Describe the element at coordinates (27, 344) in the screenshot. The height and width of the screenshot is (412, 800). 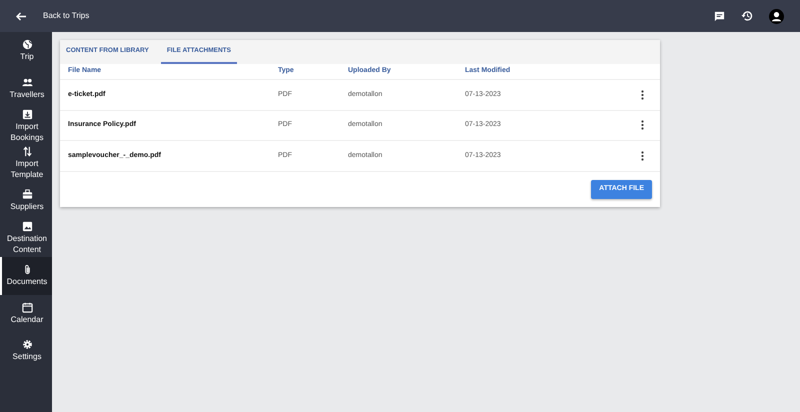
I see `settings-icon` at that location.